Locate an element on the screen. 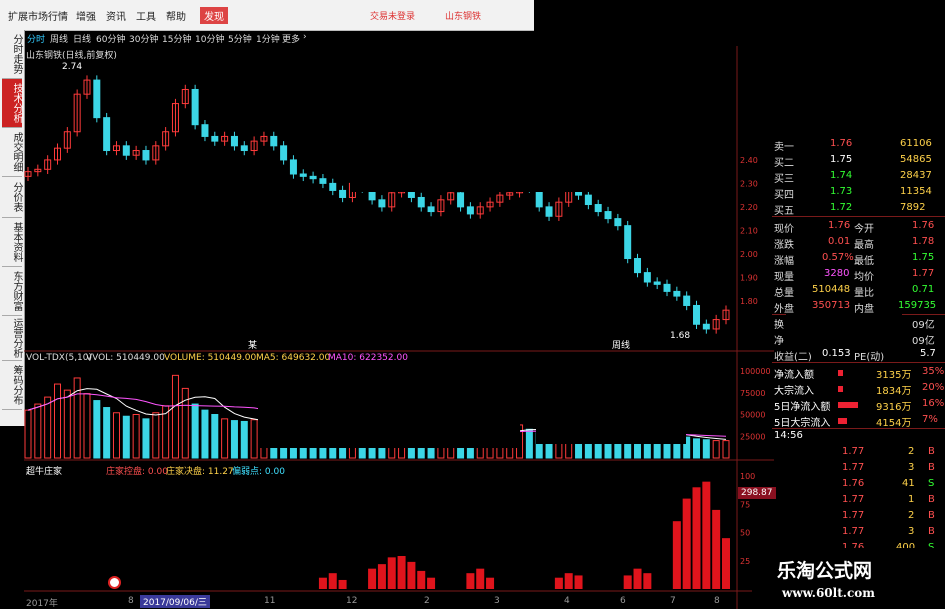 Image resolution: width=945 pixels, height=609 pixels. menu-item-tools: 工具 is located at coordinates (146, 15).